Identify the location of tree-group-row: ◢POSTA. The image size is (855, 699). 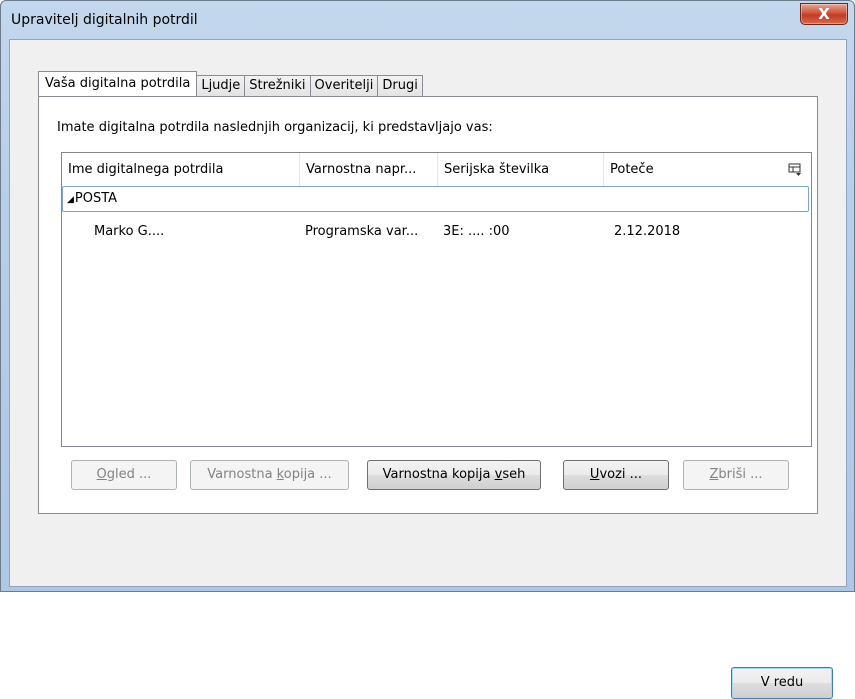
(435, 199).